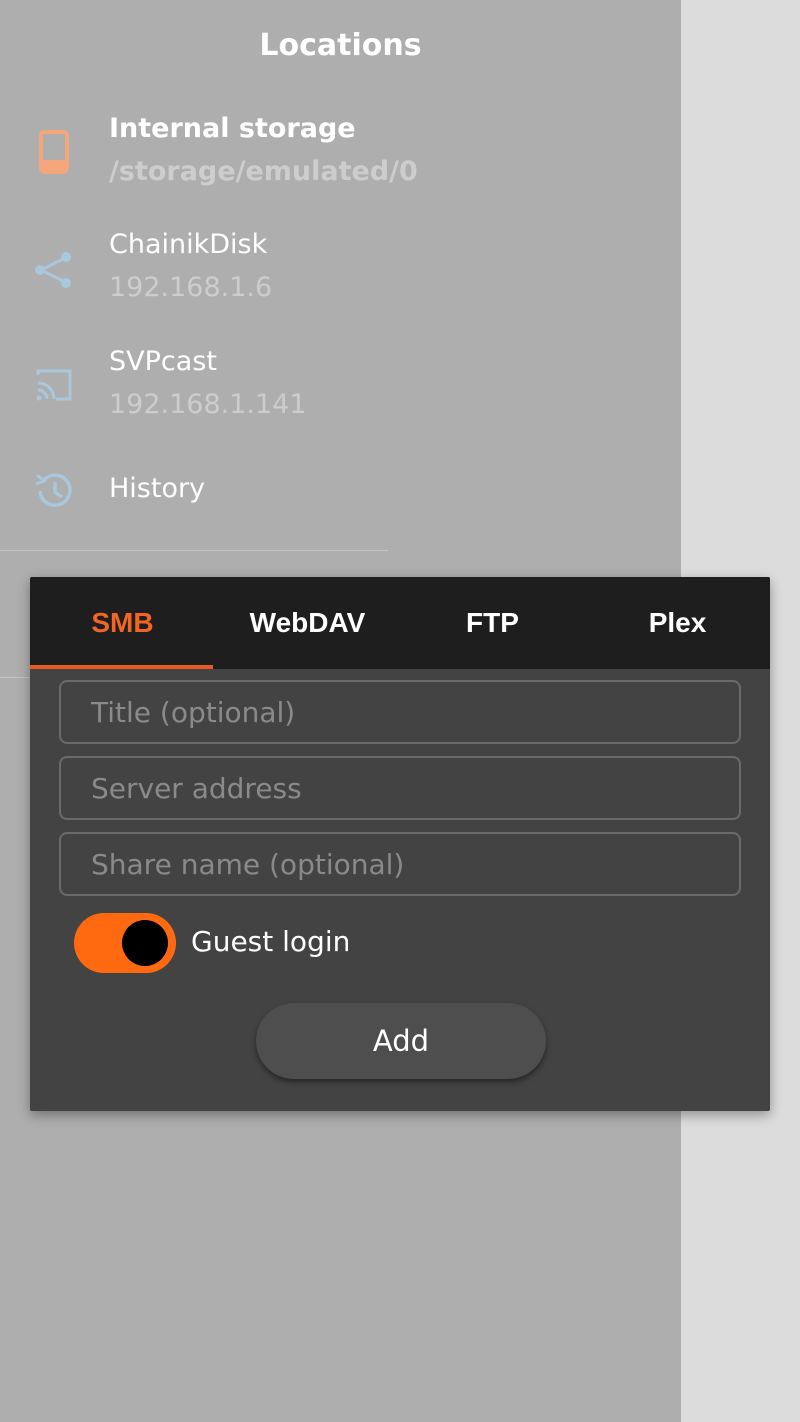 The height and width of the screenshot is (1422, 800). What do you see at coordinates (54, 152) in the screenshot?
I see `phone-icon` at bounding box center [54, 152].